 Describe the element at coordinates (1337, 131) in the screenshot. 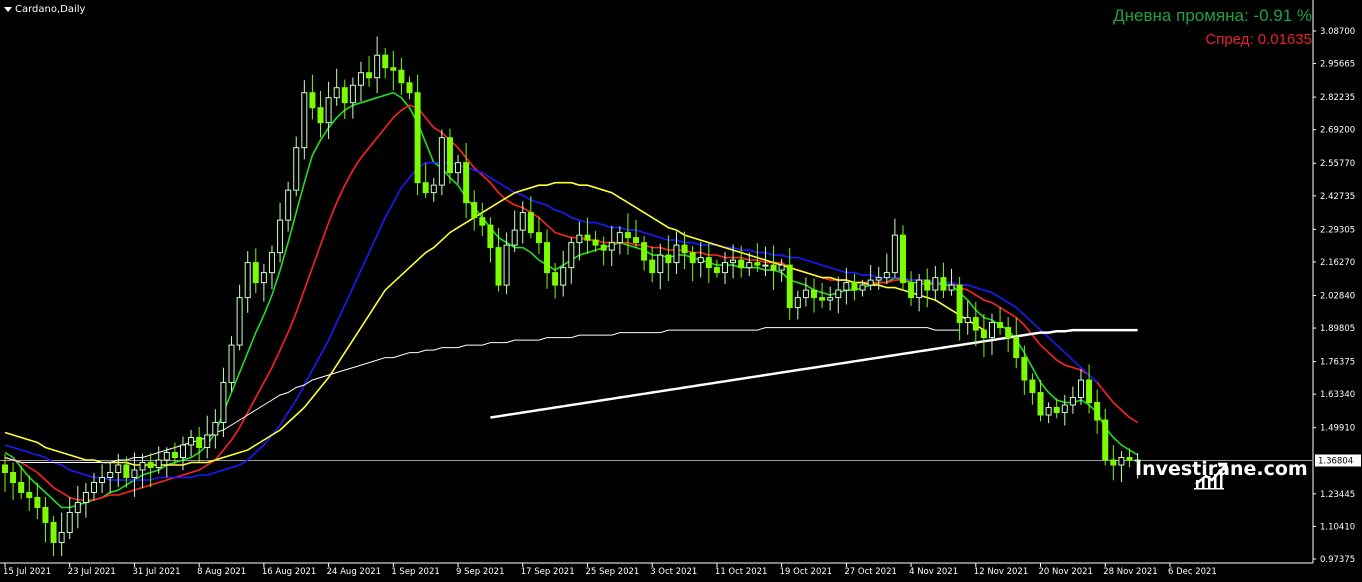

I see `y-tick-label: 2.69200` at that location.